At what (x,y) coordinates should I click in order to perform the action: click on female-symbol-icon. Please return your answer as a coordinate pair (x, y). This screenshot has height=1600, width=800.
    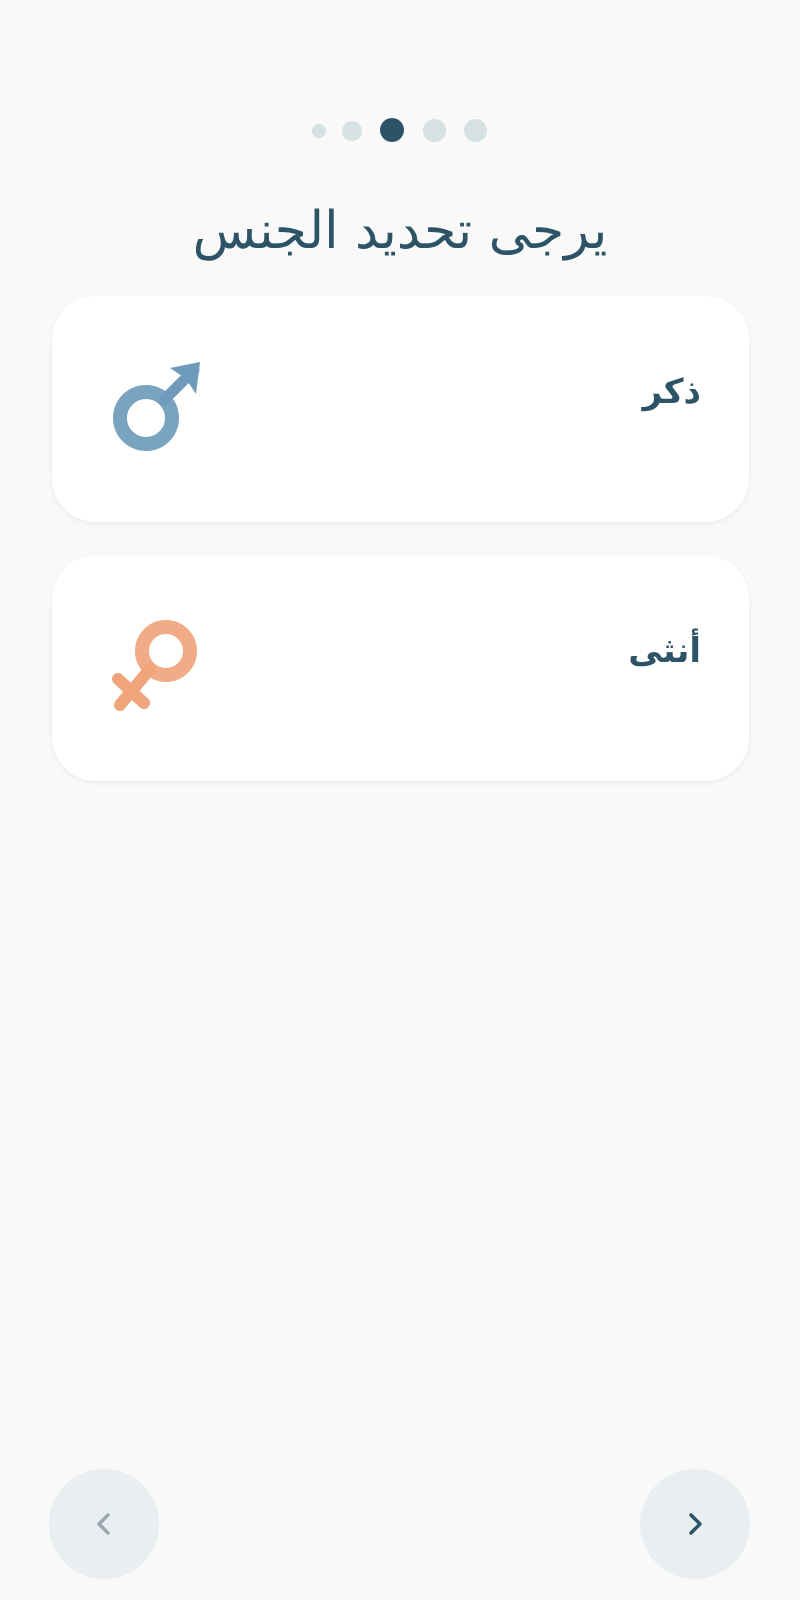
    Looking at the image, I should click on (154, 665).